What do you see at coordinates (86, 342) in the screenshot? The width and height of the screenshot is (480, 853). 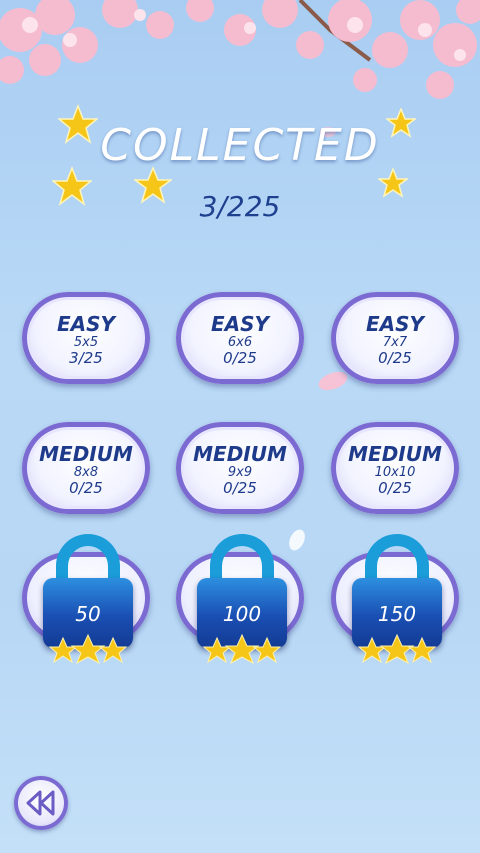 I see `level-grid-size: 5x5` at bounding box center [86, 342].